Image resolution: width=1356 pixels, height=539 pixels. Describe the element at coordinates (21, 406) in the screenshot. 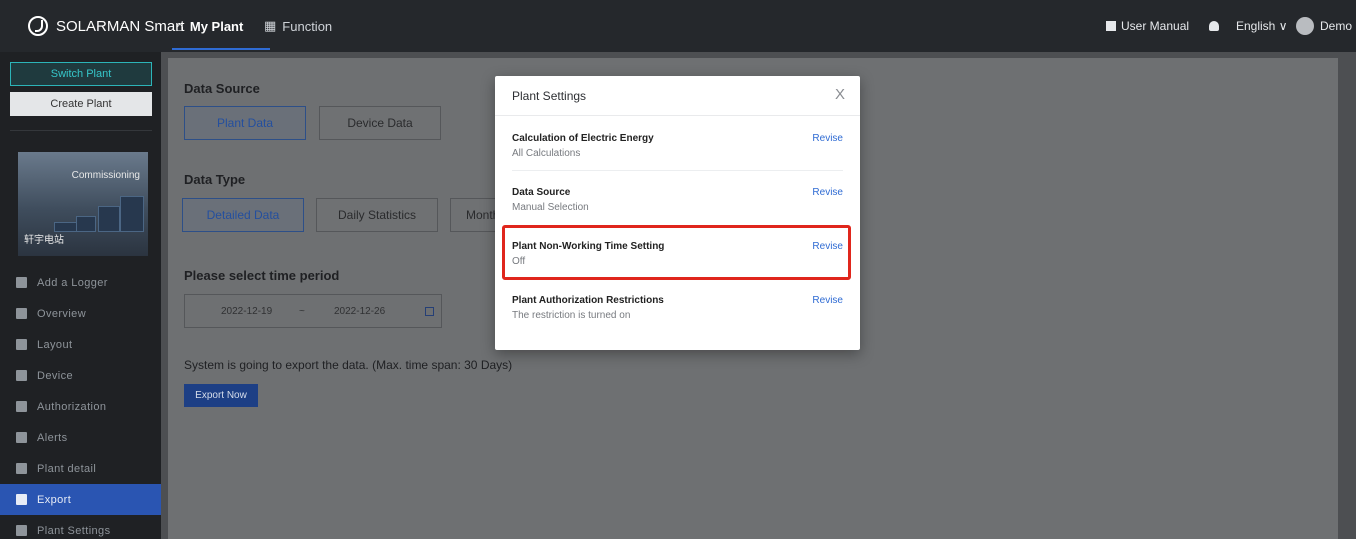

I see `shield-icon` at that location.